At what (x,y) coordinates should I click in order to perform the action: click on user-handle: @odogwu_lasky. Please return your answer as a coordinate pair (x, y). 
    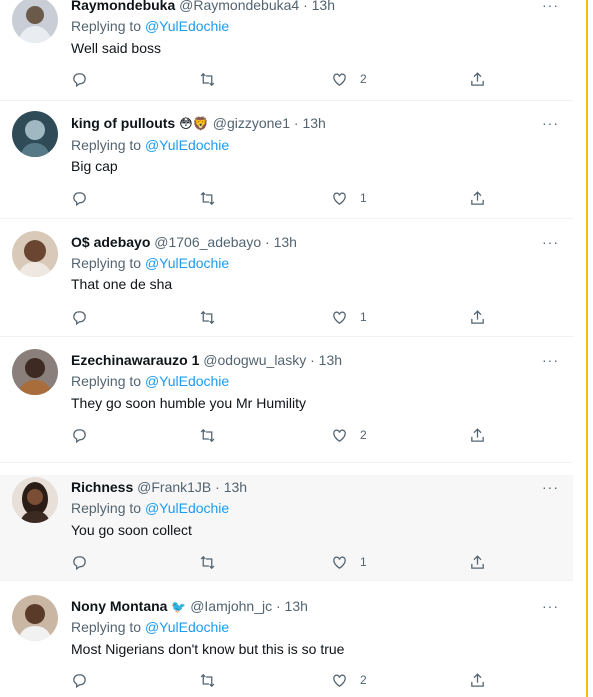
    Looking at the image, I should click on (254, 360).